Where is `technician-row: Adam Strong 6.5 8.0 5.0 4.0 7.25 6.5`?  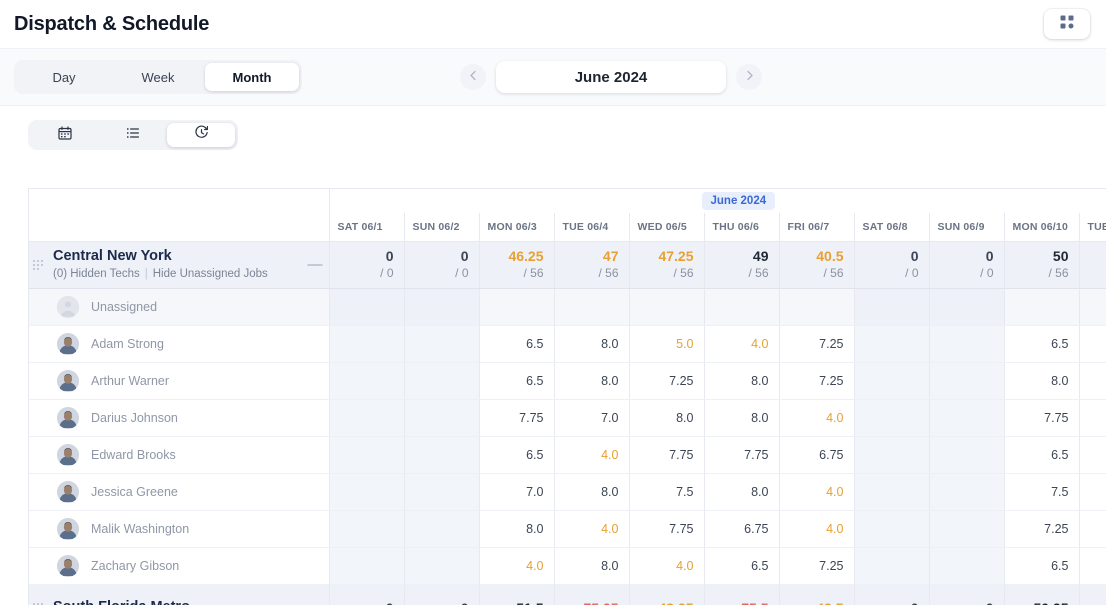
technician-row: Adam Strong 6.5 8.0 5.0 4.0 7.25 6.5 is located at coordinates (567, 344).